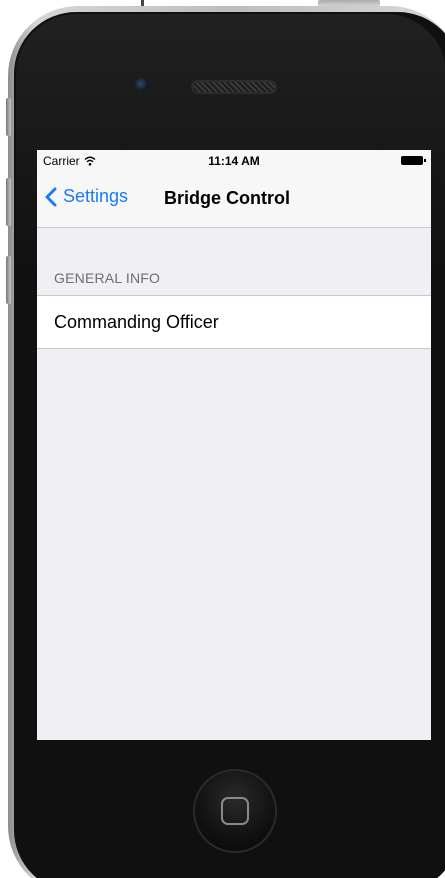 This screenshot has height=878, width=445. I want to click on volume-up-button, so click(8, 202).